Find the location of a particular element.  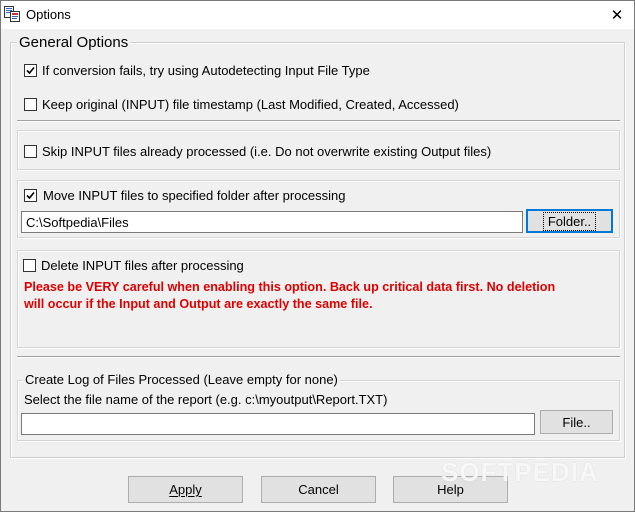

file-button-label: File.. is located at coordinates (576, 422).